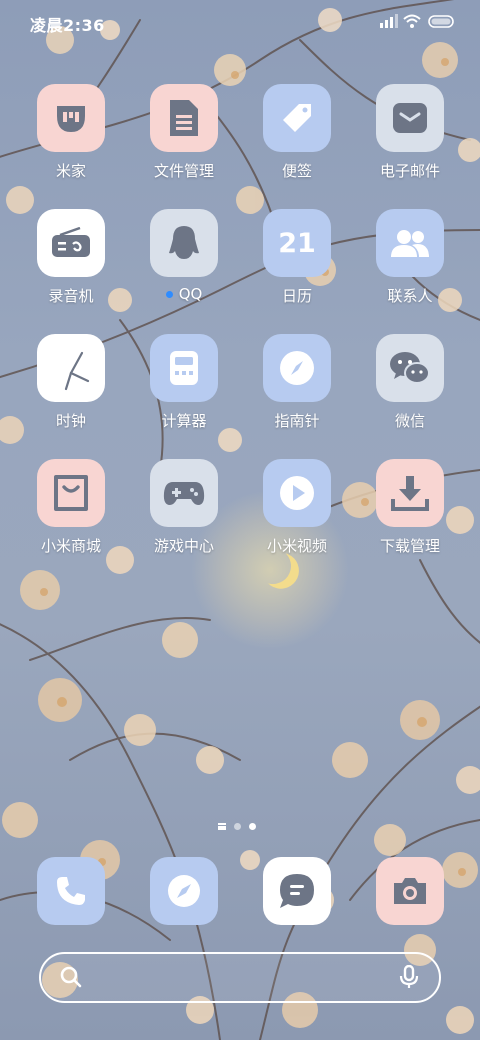 Image resolution: width=480 pixels, height=1040 pixels. I want to click on search-bar, so click(240, 977).